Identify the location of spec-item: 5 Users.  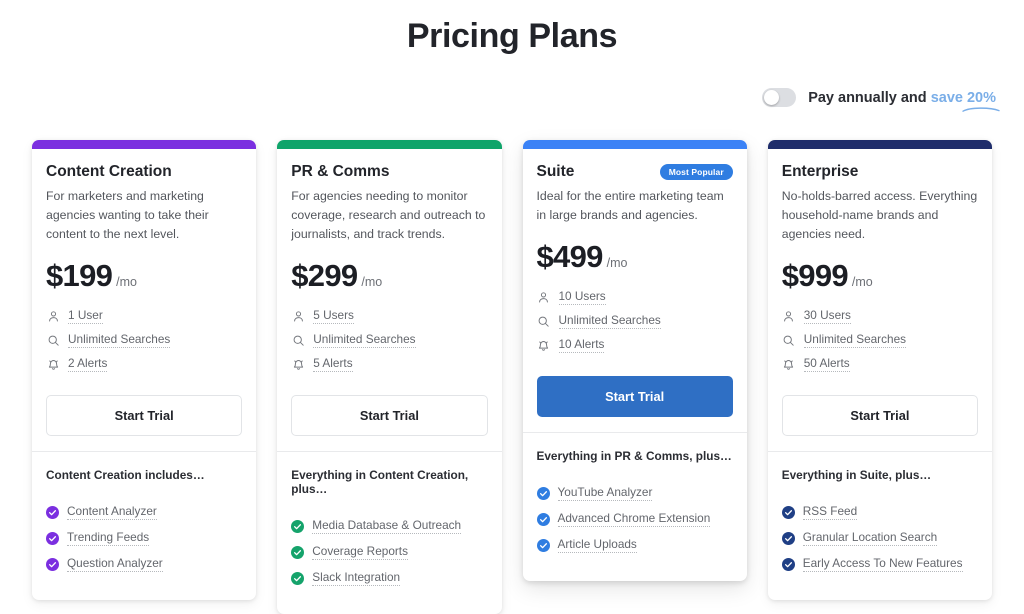
(389, 316).